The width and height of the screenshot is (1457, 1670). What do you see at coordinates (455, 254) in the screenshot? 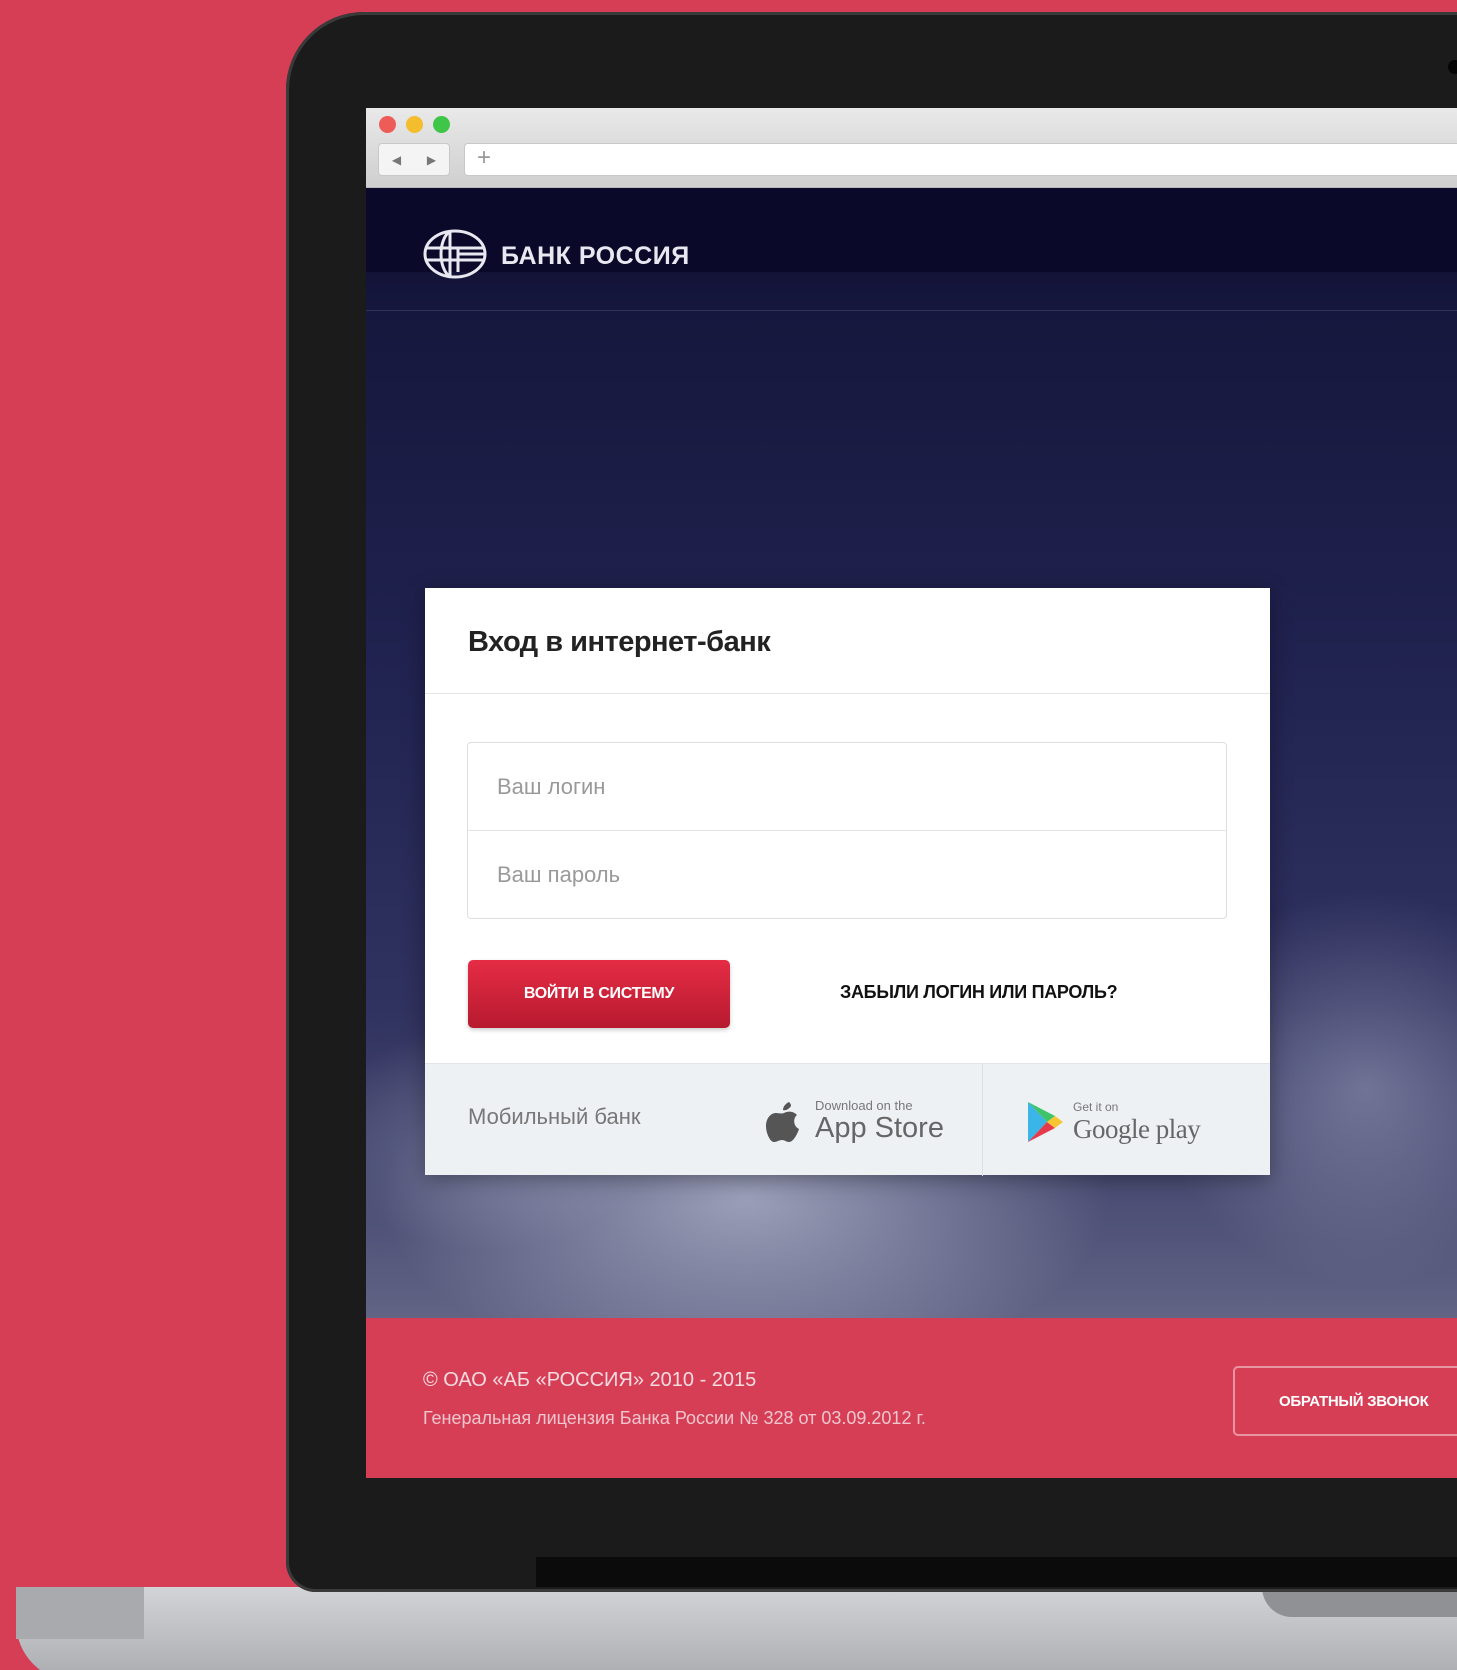
I see `globe-icon` at bounding box center [455, 254].